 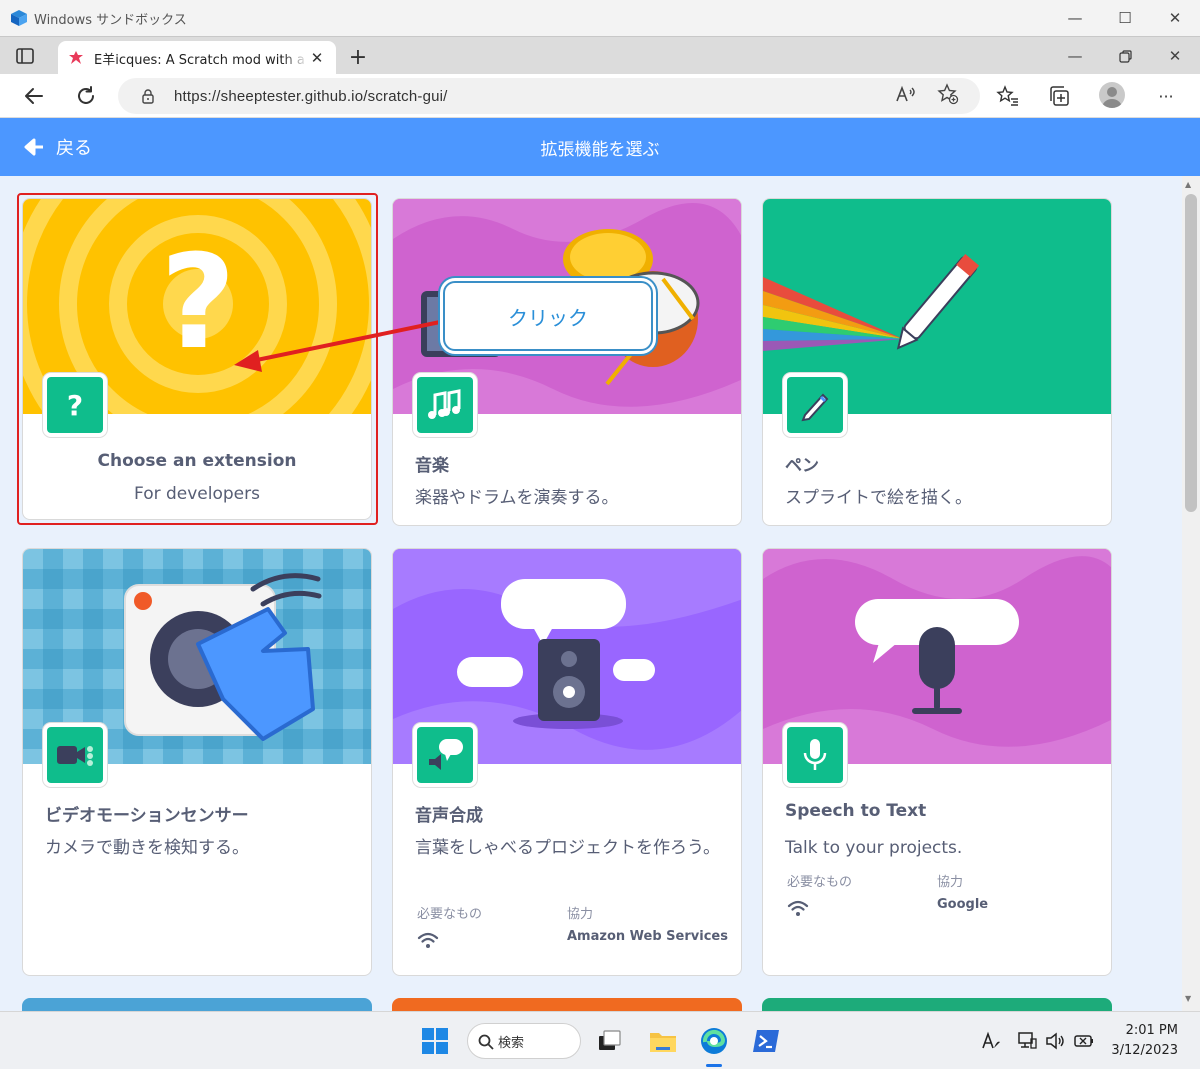 What do you see at coordinates (317, 58) in the screenshot?
I see `tab-close-icon: ✕` at bounding box center [317, 58].